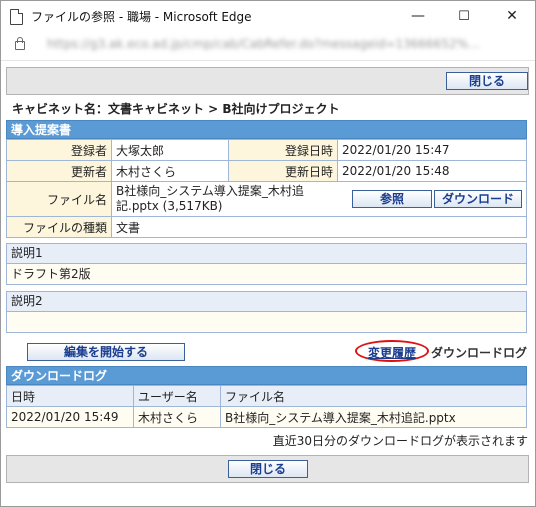 The height and width of the screenshot is (507, 536). I want to click on edit-start-button: 編集を開始する, so click(106, 352).